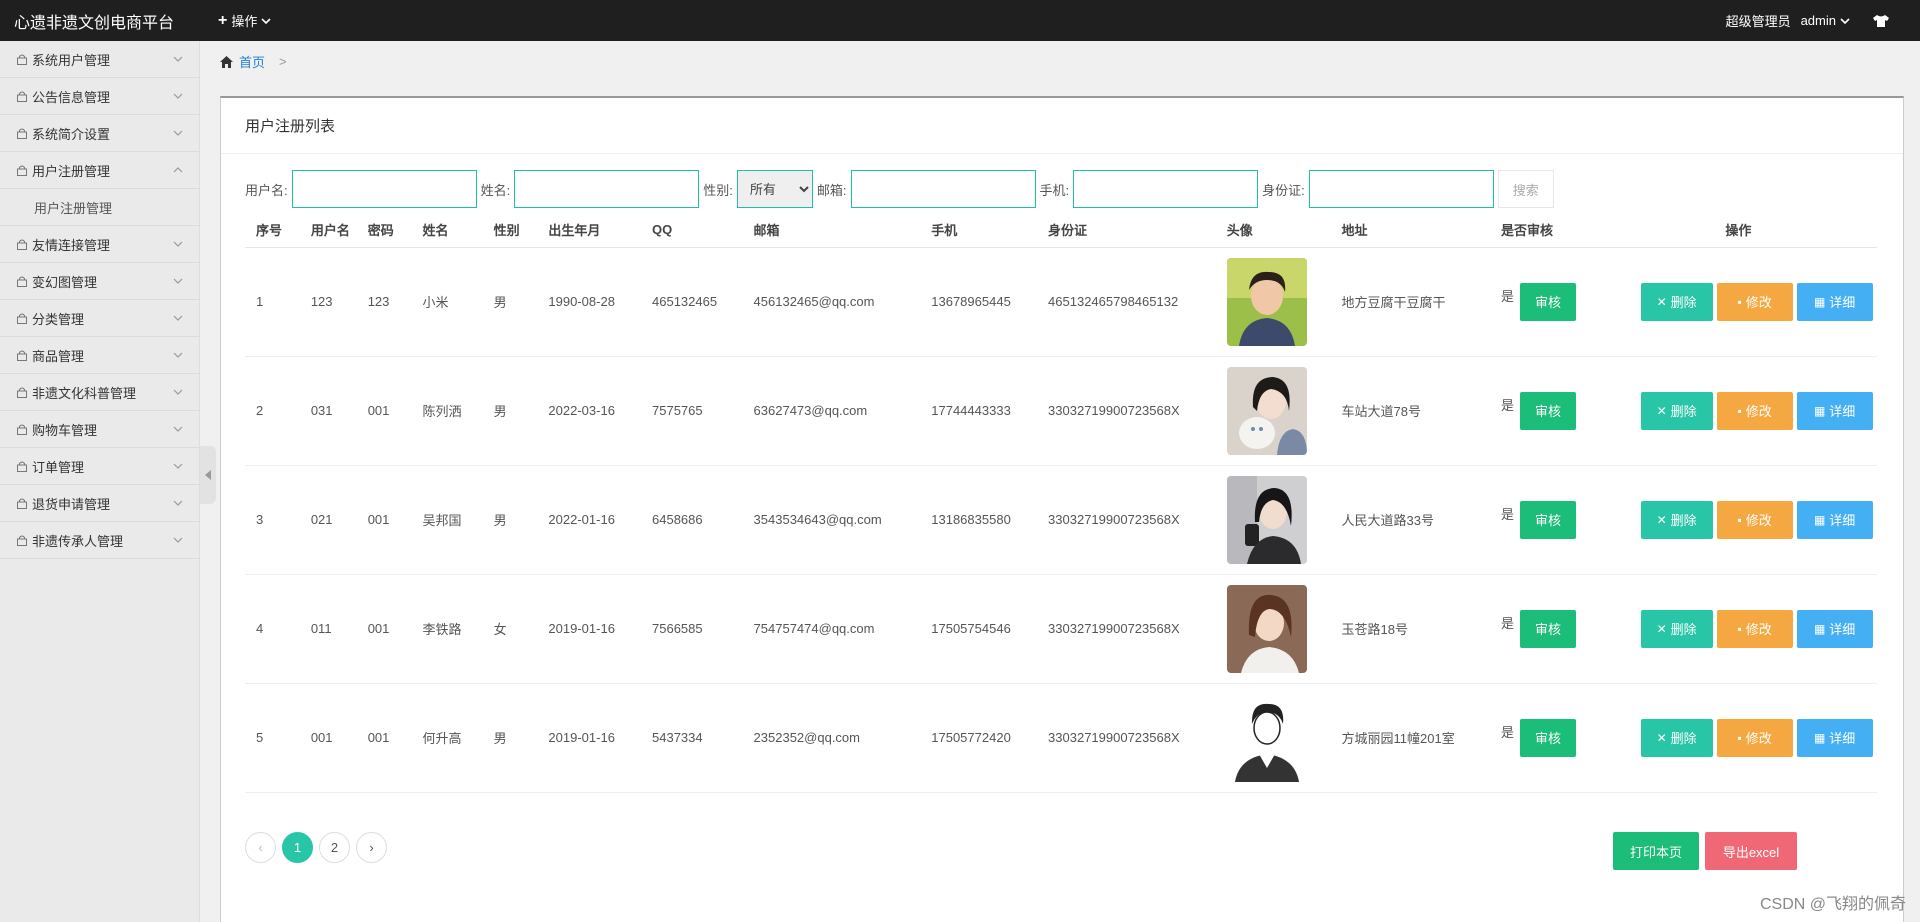  I want to click on cell-username: 001, so click(328, 738).